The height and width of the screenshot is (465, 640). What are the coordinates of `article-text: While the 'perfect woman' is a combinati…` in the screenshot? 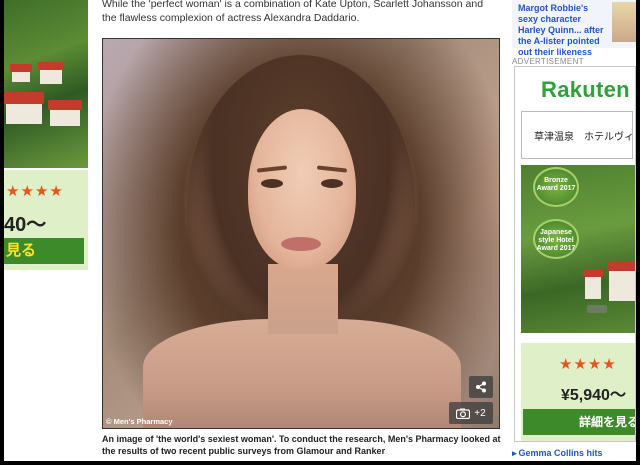 It's located at (293, 12).